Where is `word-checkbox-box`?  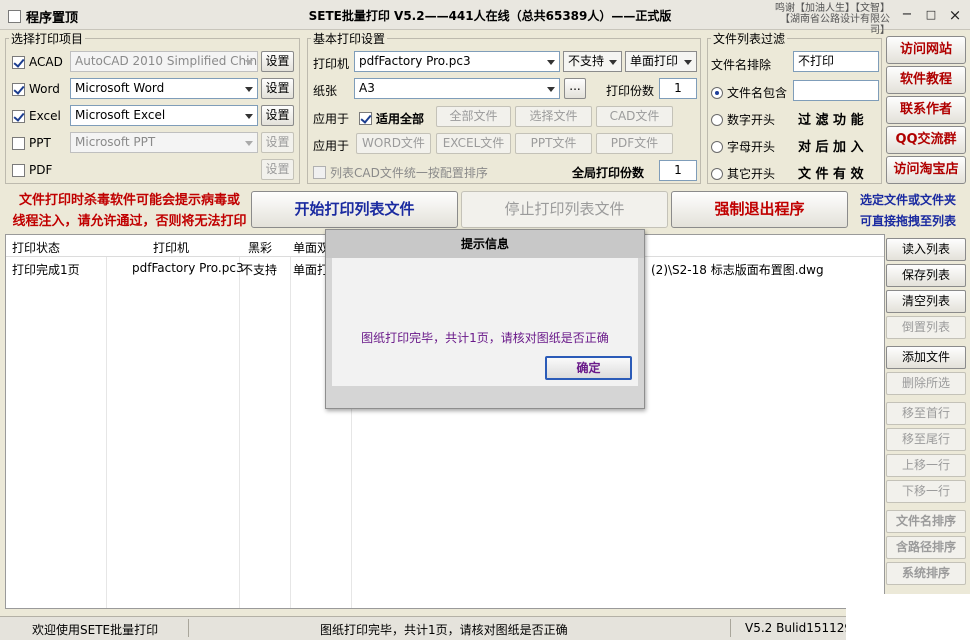 word-checkbox-box is located at coordinates (18, 89).